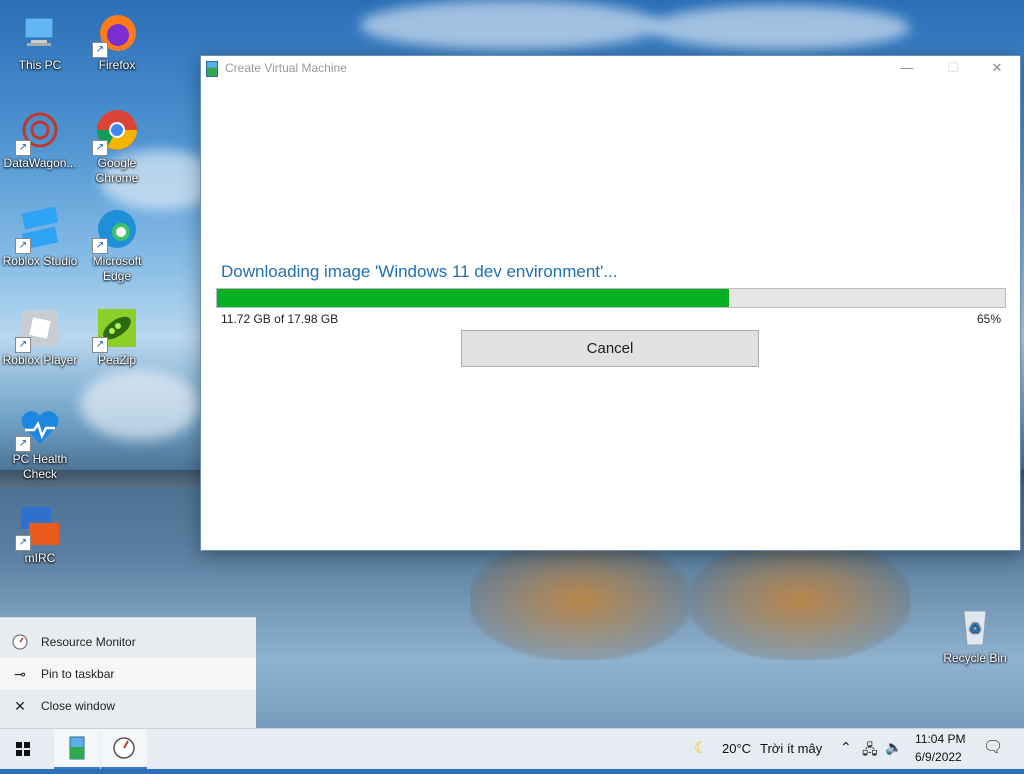 The height and width of the screenshot is (774, 1024). I want to click on desktop-icon-roblox-studio: ↗ Roblox Studio, so click(40, 237).